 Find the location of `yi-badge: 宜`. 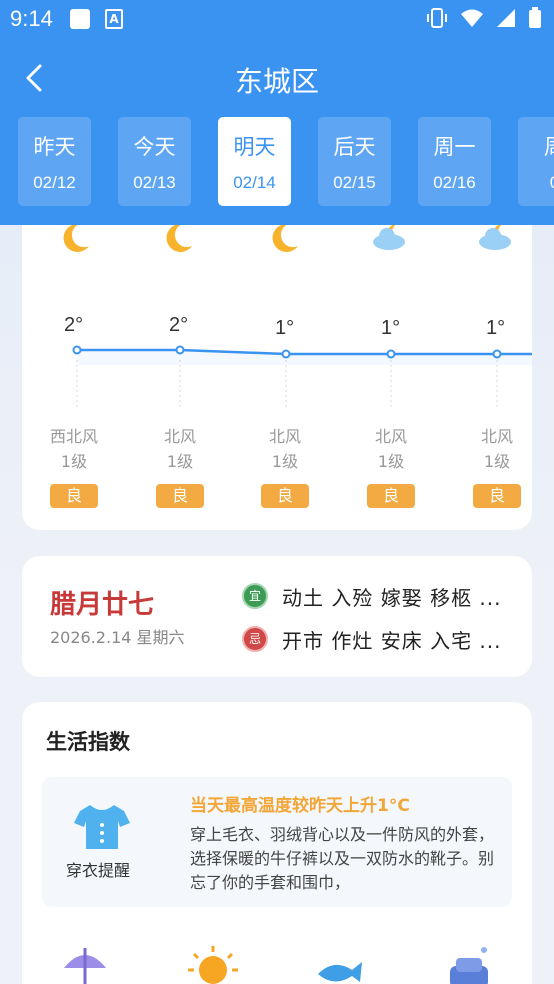

yi-badge: 宜 is located at coordinates (255, 596).